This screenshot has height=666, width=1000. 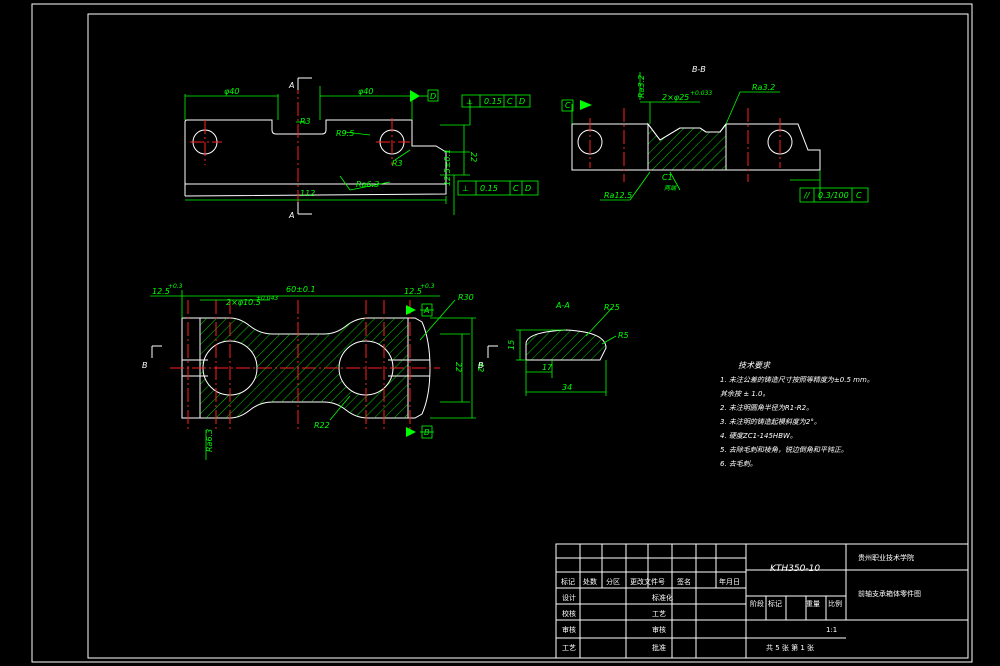 I want to click on datum-a-label: A, so click(x=426, y=310).